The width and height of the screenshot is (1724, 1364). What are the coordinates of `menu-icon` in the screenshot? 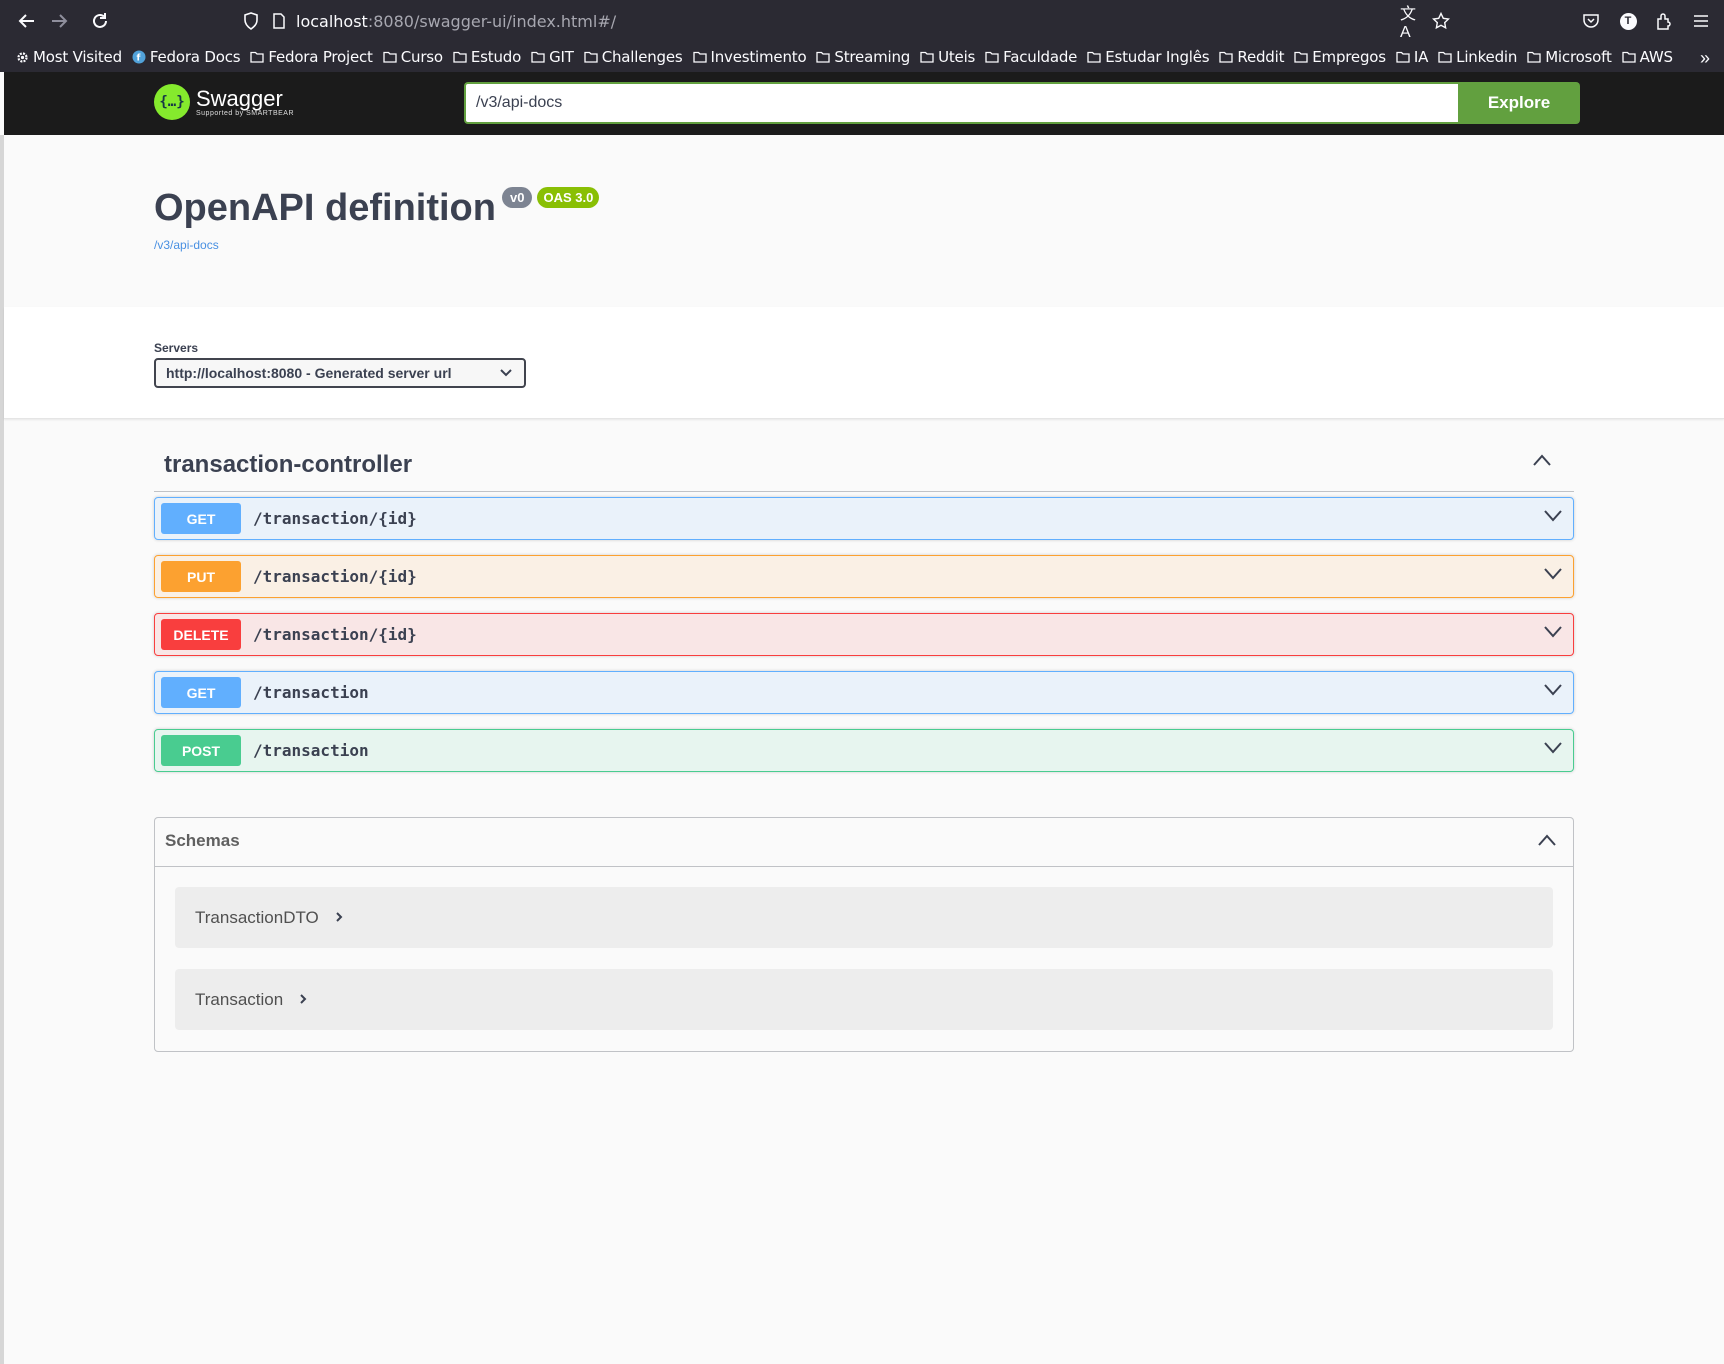 It's located at (1701, 21).